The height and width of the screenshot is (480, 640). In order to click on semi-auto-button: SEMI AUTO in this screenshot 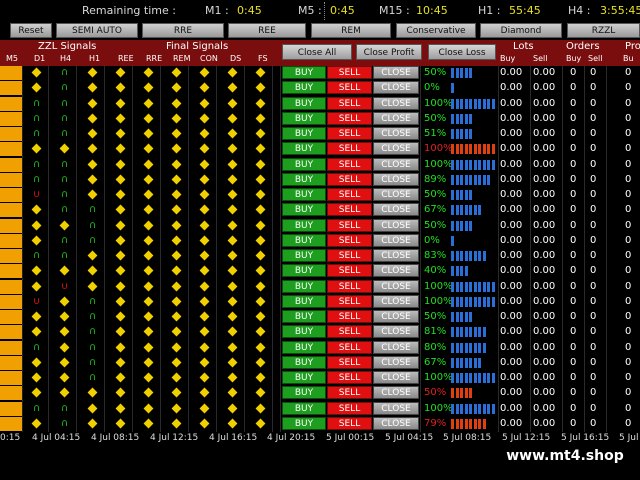, I will do `click(97, 30)`.